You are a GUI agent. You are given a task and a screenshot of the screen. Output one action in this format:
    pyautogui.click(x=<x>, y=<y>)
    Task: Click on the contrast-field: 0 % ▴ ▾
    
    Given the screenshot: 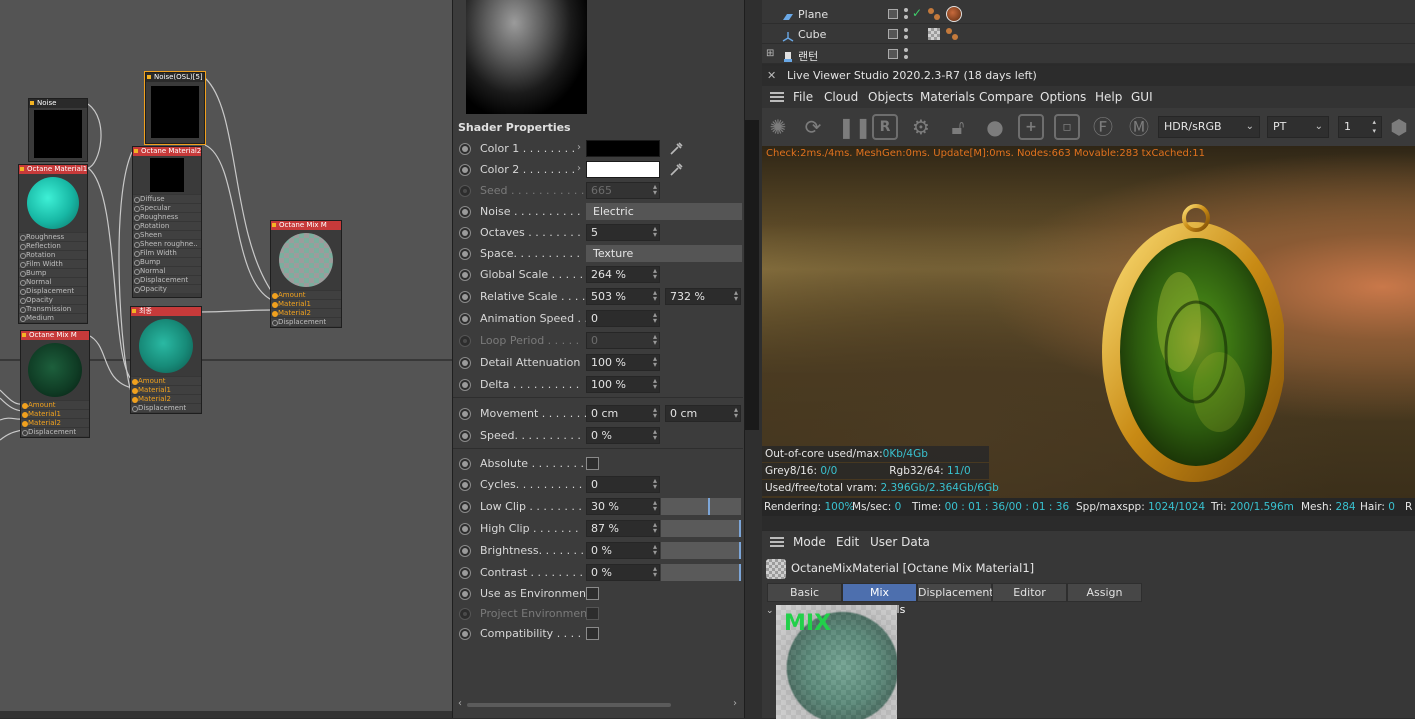 What is the action you would take?
    pyautogui.click(x=623, y=572)
    